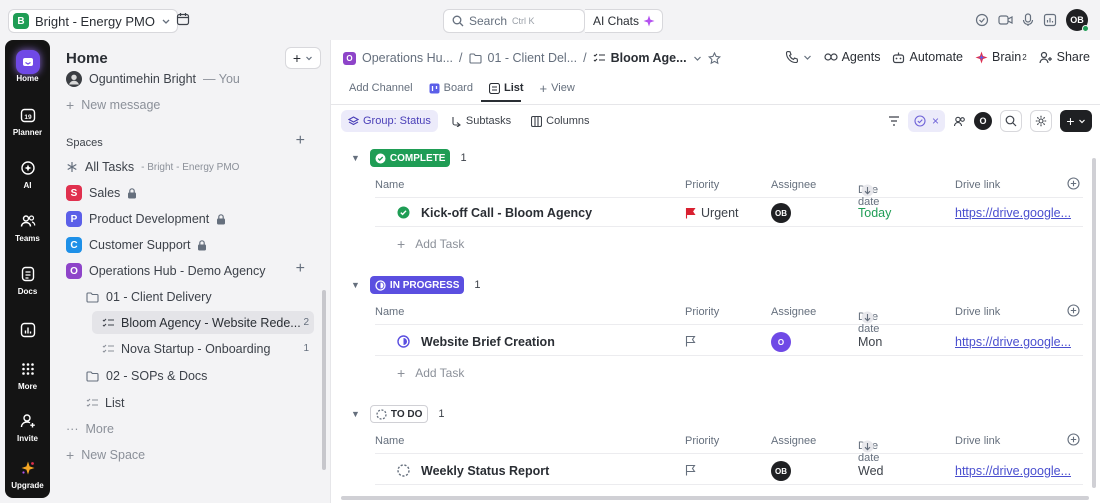  I want to click on sidebar-folder-client-delivery: 01 - Client Delivery, so click(149, 297).